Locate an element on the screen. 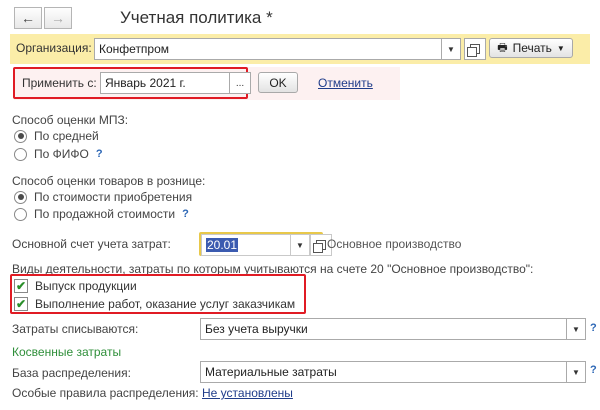 This screenshot has width=600, height=410. mpz-option-fifo-label: По ФИФО is located at coordinates (61, 154).